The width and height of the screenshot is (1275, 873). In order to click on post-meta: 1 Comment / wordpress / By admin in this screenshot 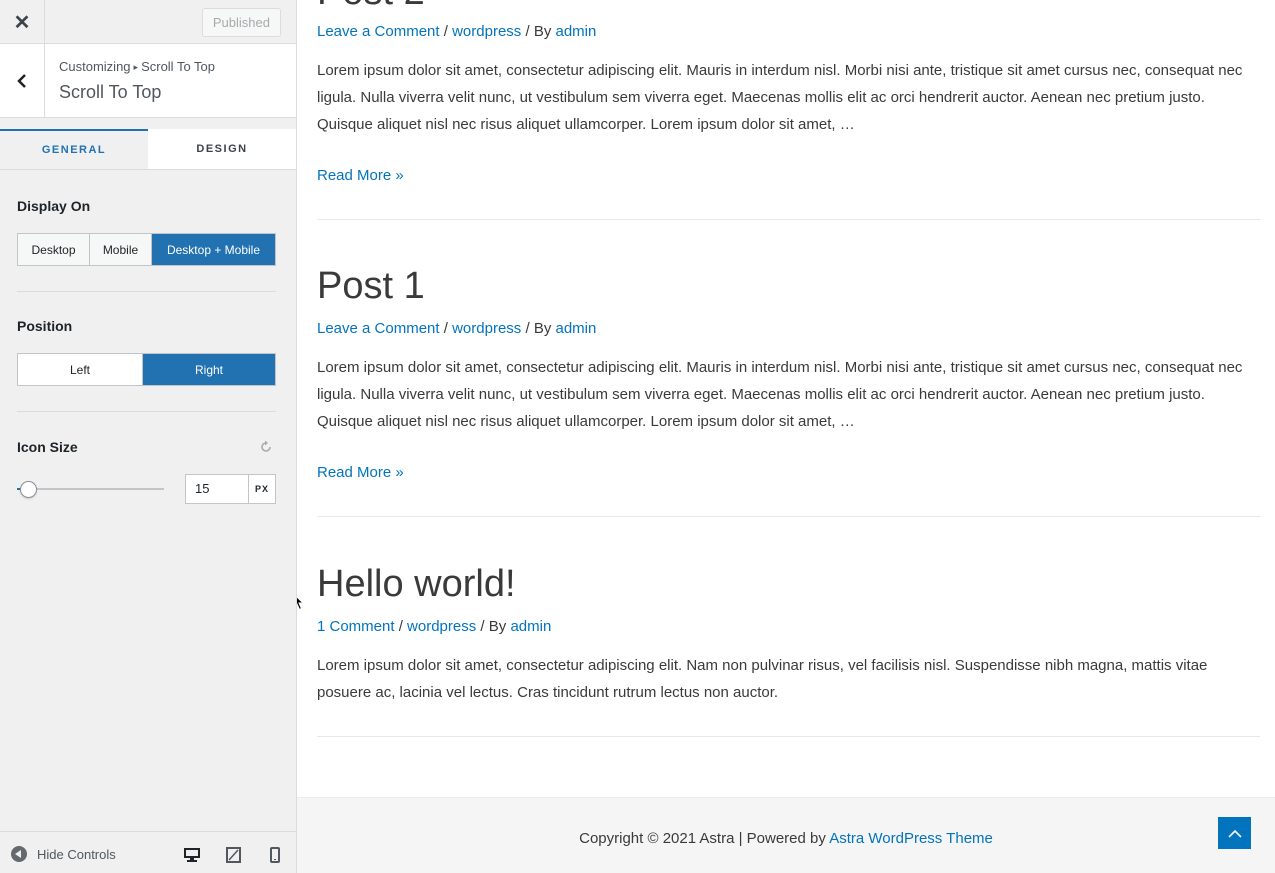, I will do `click(434, 626)`.